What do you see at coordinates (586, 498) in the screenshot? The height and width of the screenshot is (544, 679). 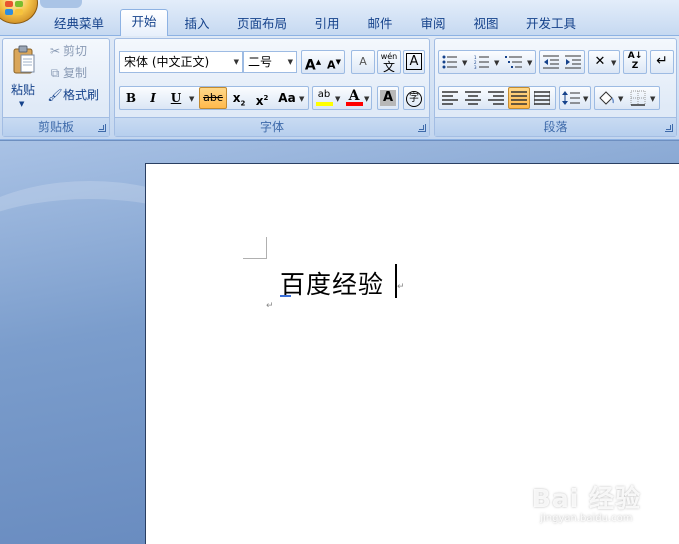 I see `watermark-brand: Bai 经验` at bounding box center [586, 498].